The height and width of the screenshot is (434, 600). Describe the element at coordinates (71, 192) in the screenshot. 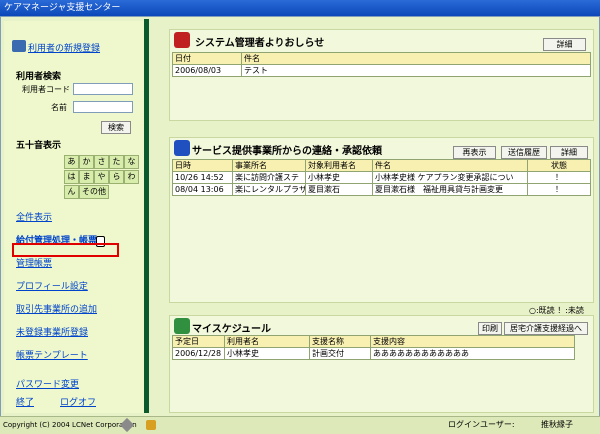

I see `kana-button: ん` at that location.